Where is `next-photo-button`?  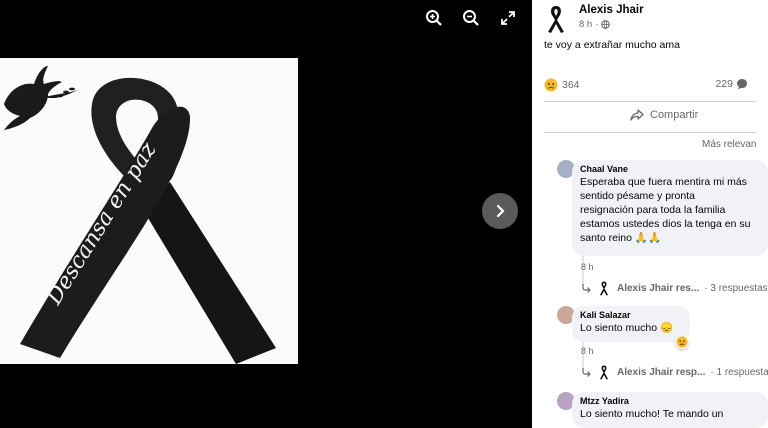 next-photo-button is located at coordinates (500, 211).